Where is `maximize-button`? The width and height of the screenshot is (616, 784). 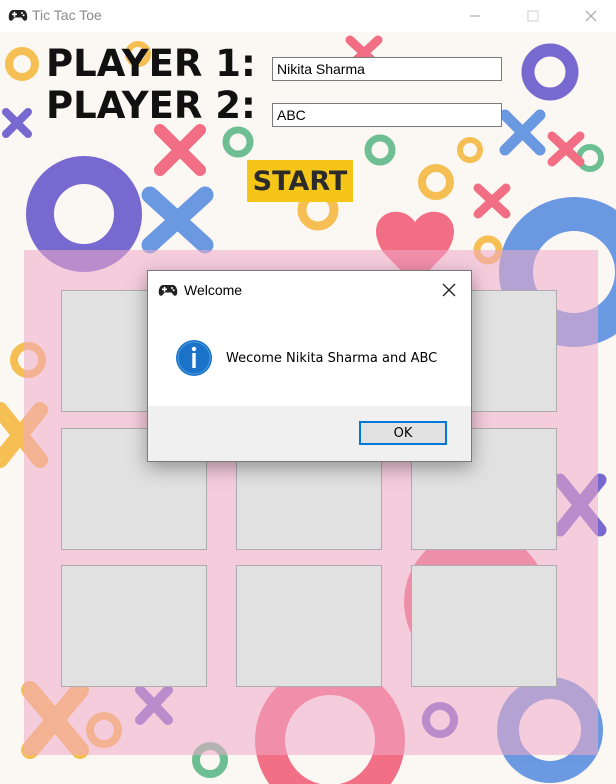 maximize-button is located at coordinates (533, 16).